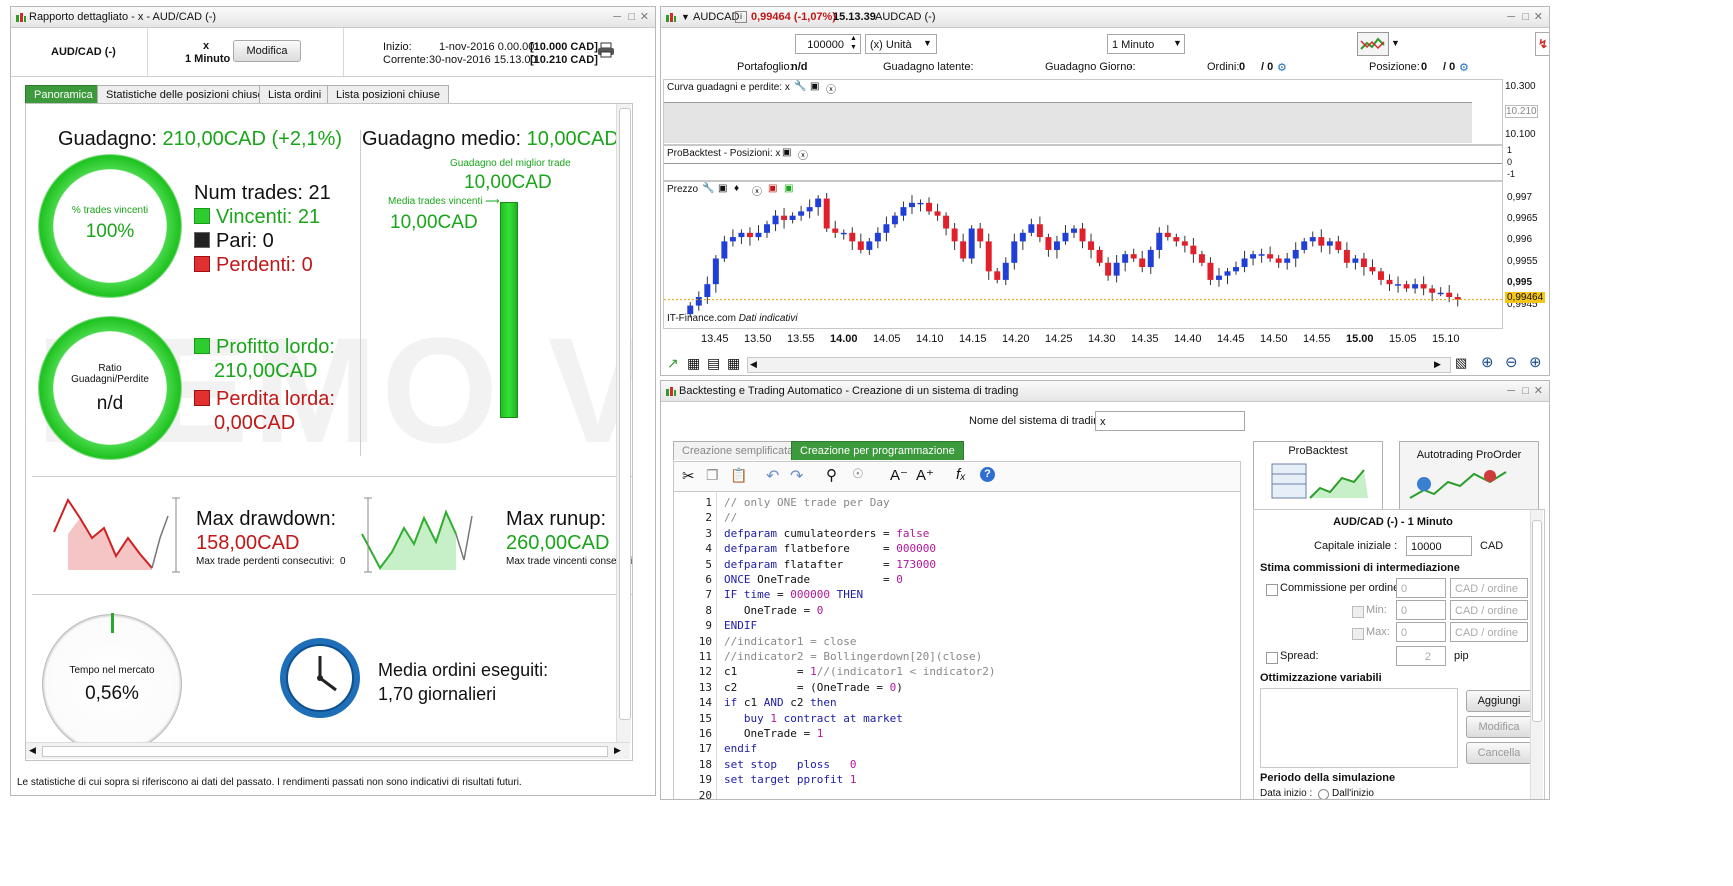  Describe the element at coordinates (853, 43) in the screenshot. I see `quantity-stepper-icon: ▲ ▼` at that location.